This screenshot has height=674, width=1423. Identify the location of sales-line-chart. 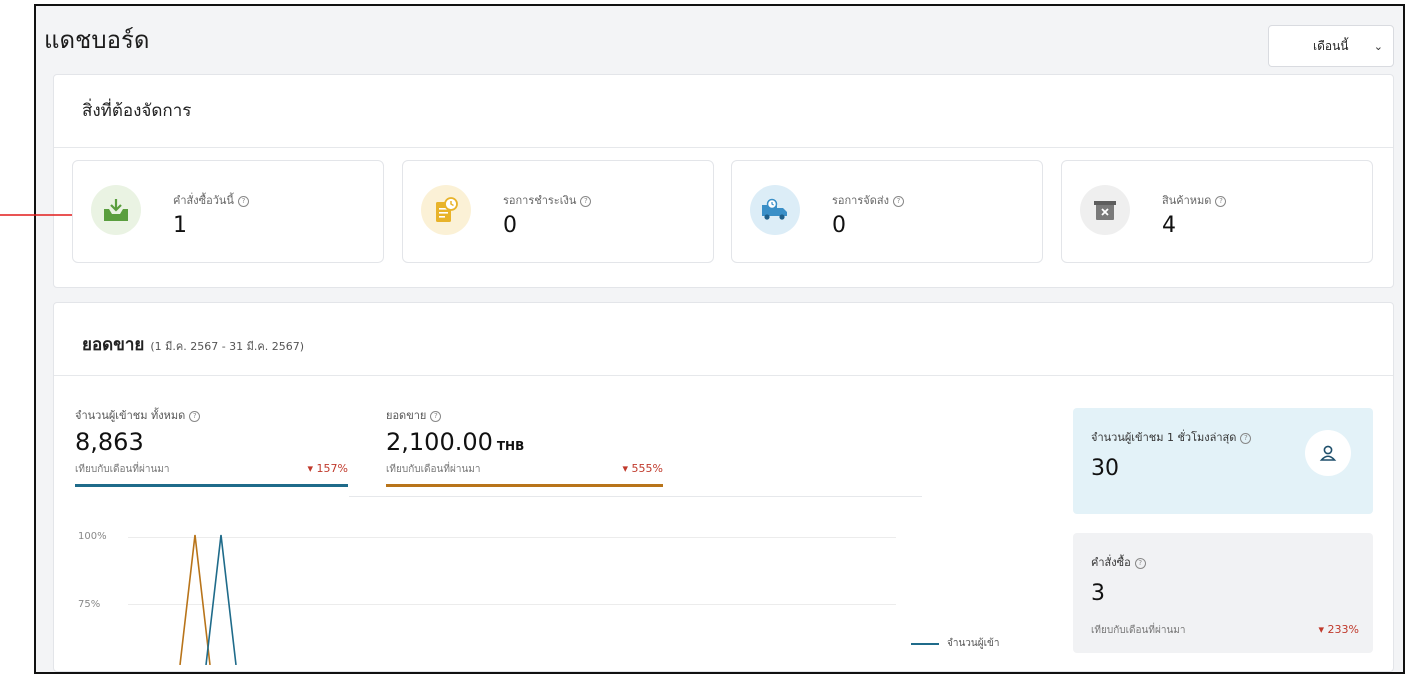
(208, 599).